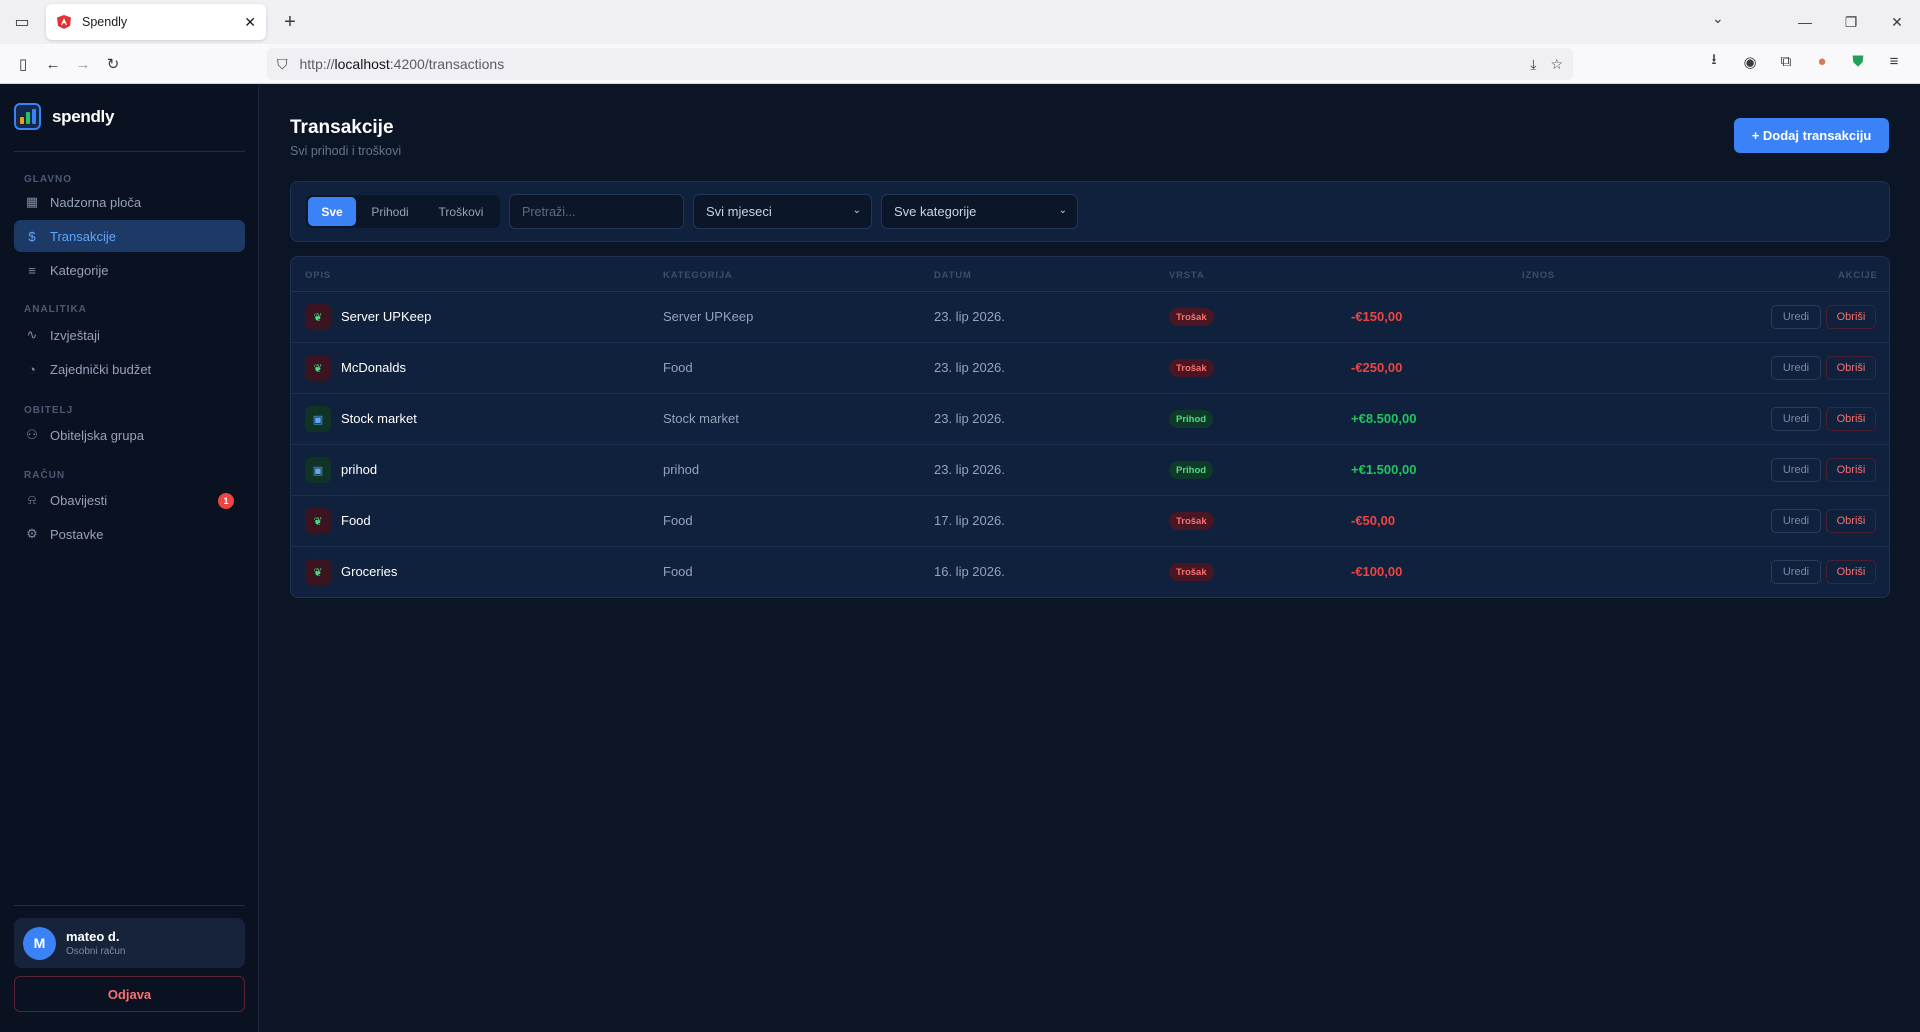  Describe the element at coordinates (386, 316) in the screenshot. I see `row-description: Server UPKeep` at that location.